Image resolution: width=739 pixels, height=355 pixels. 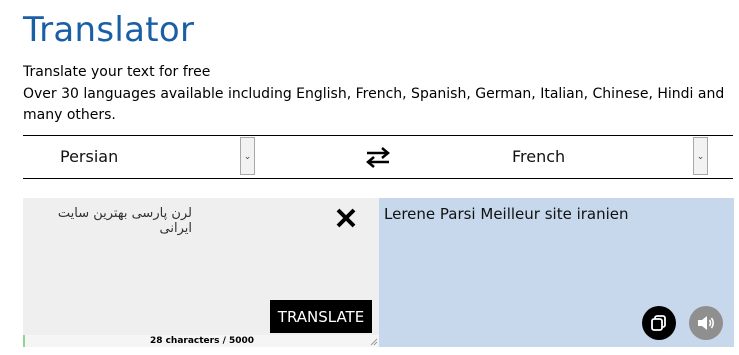 I want to click on translation-text: Lerene Parsi Meilleur site iranien, so click(x=506, y=214).